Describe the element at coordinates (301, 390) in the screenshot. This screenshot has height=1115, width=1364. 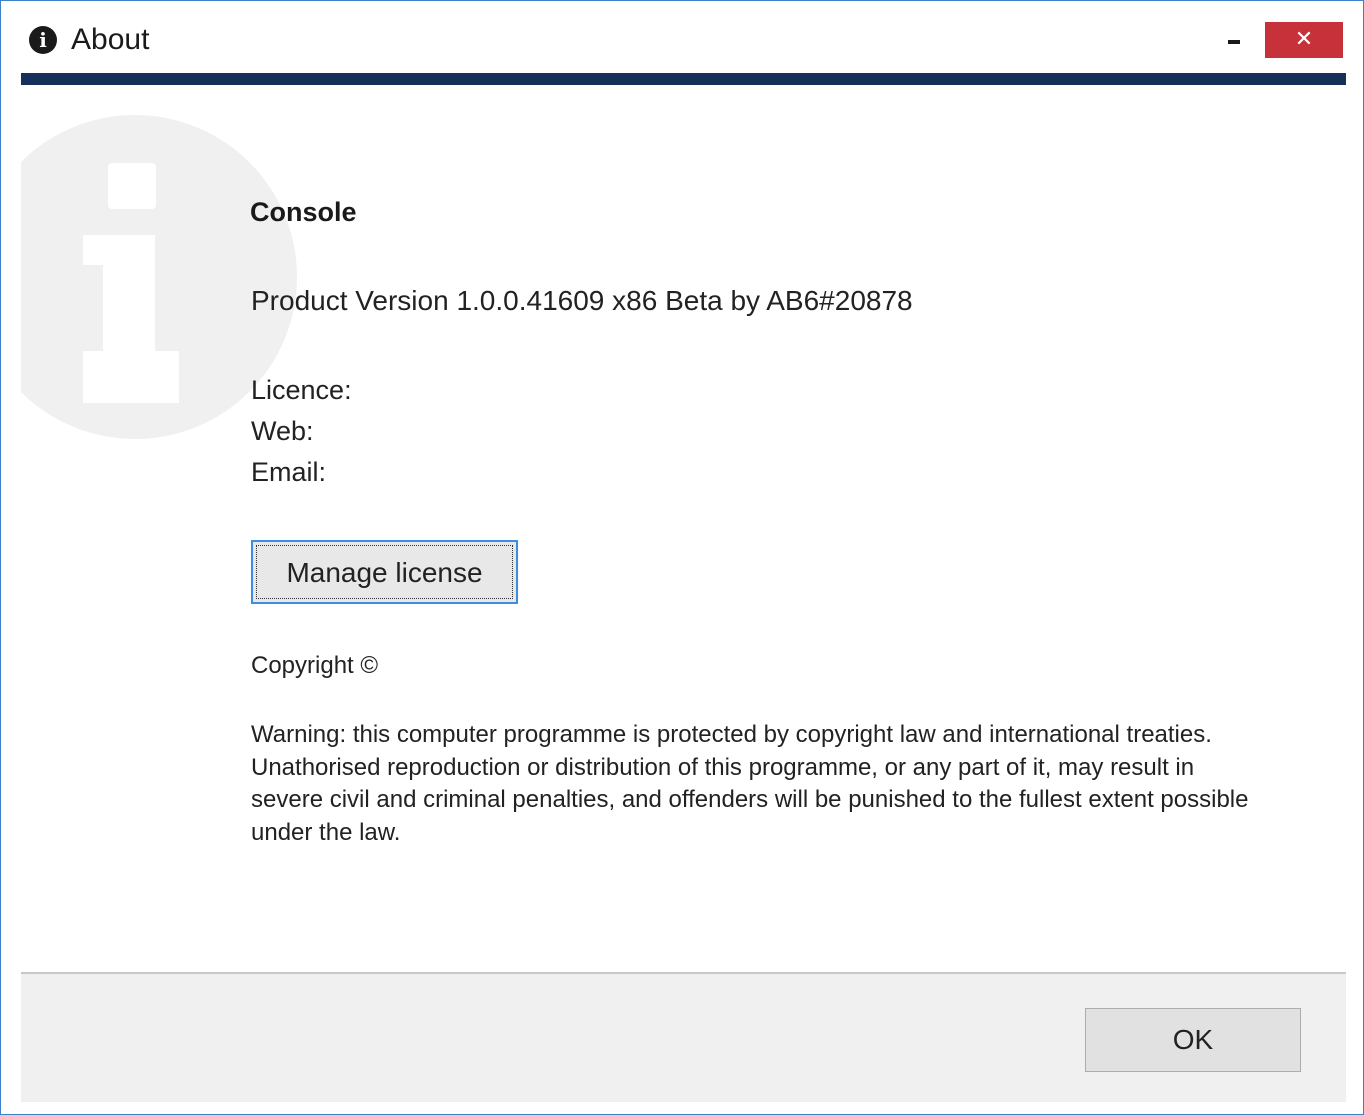
I see `licence-label: Licence:` at that location.